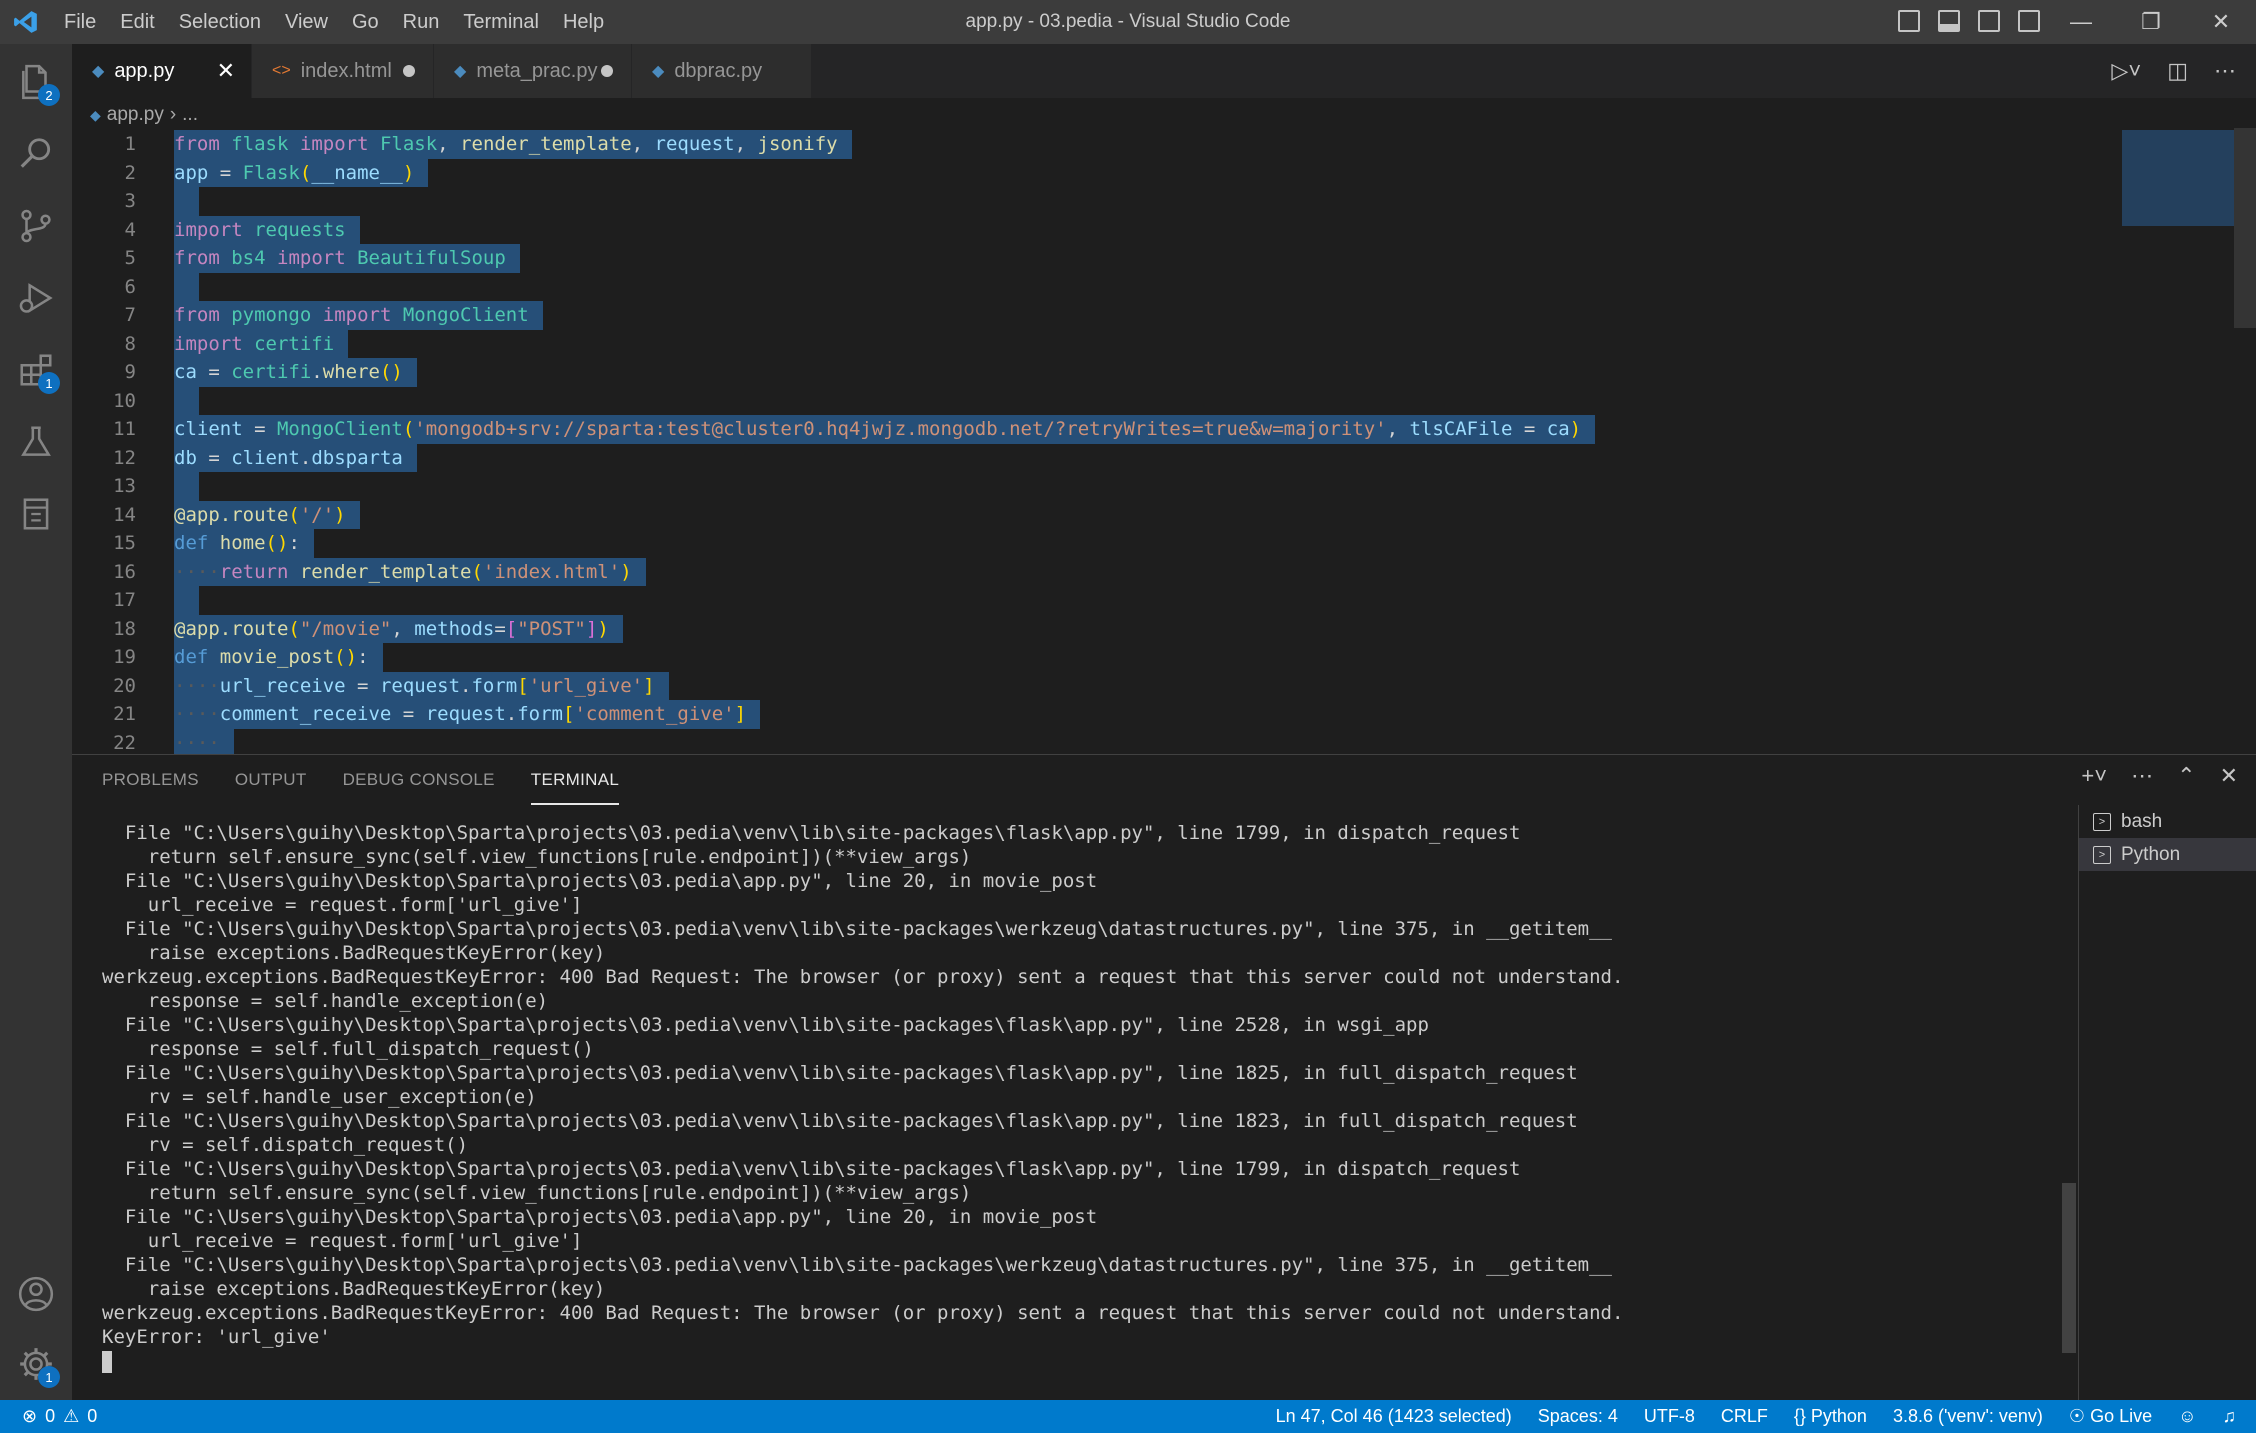  What do you see at coordinates (1830, 1416) in the screenshot?
I see `language-mode: {} Python` at bounding box center [1830, 1416].